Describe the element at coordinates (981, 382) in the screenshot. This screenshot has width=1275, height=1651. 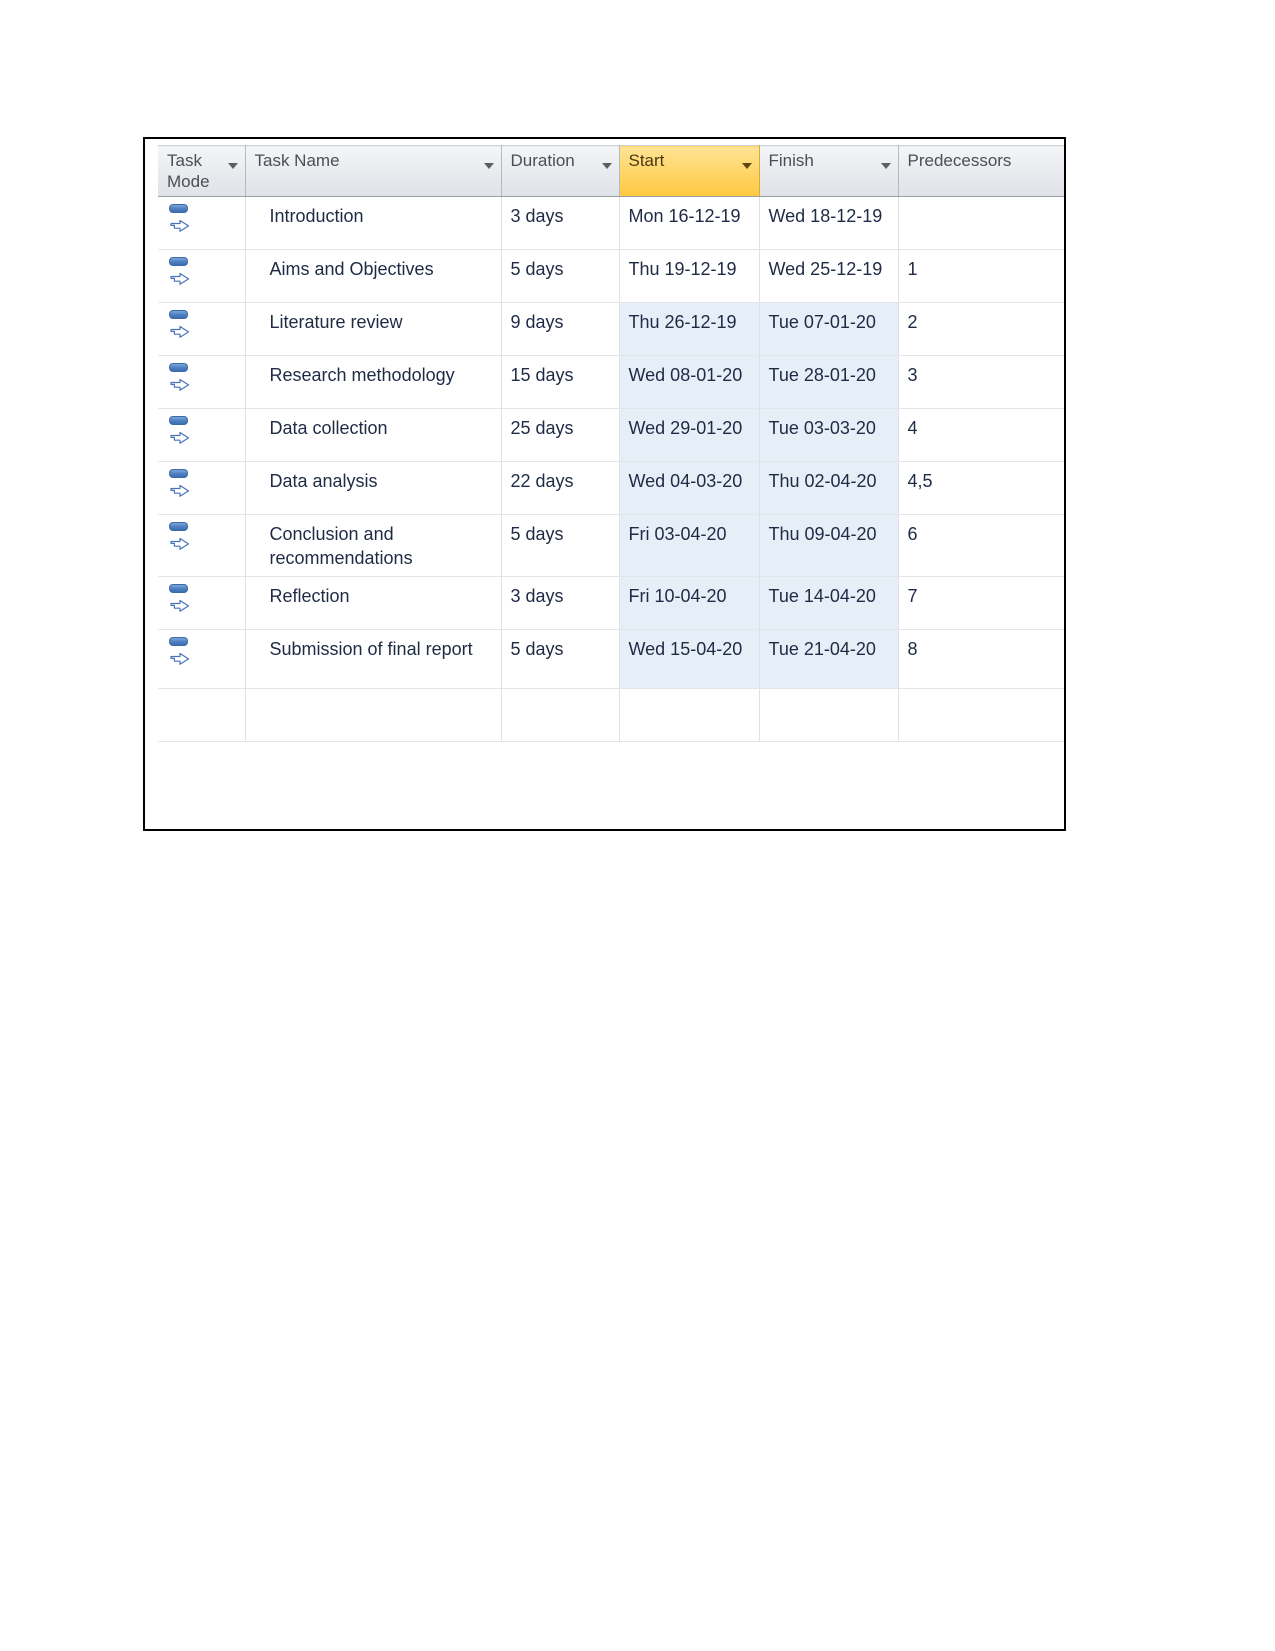
I see `cell-predecessors: 3` at that location.